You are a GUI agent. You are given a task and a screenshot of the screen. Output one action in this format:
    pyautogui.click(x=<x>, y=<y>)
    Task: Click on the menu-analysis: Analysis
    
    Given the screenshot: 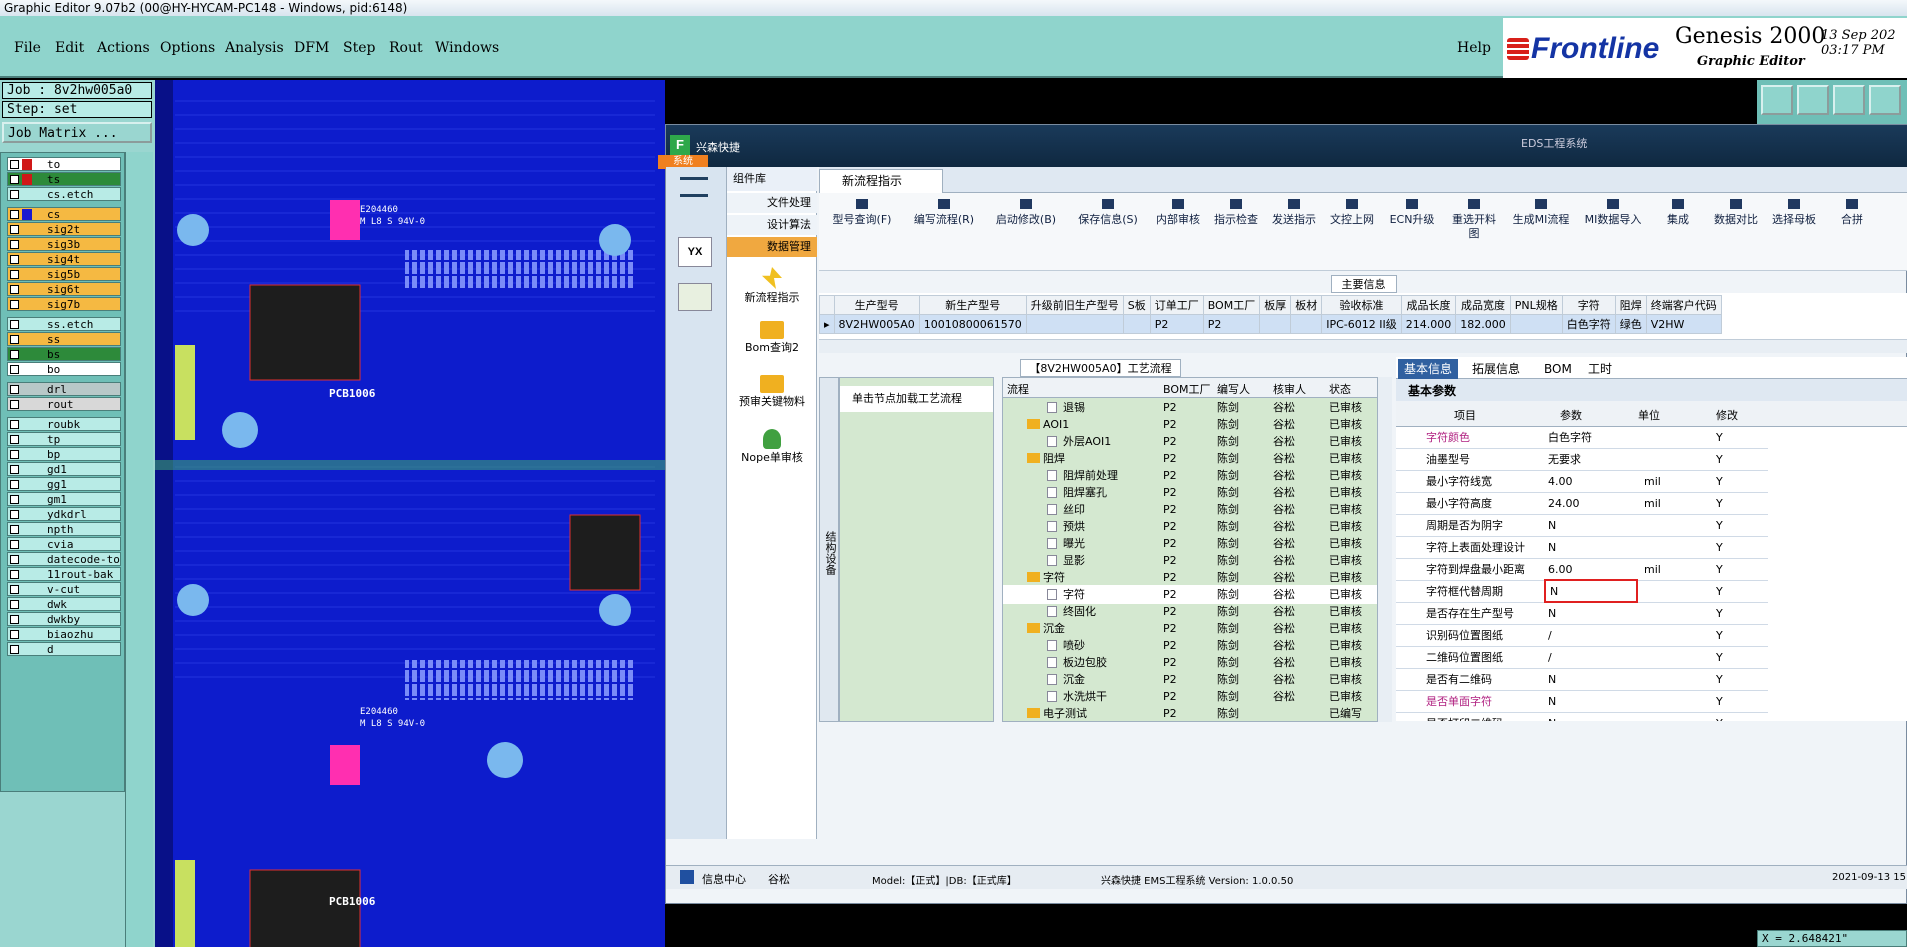 What is the action you would take?
    pyautogui.click(x=254, y=48)
    